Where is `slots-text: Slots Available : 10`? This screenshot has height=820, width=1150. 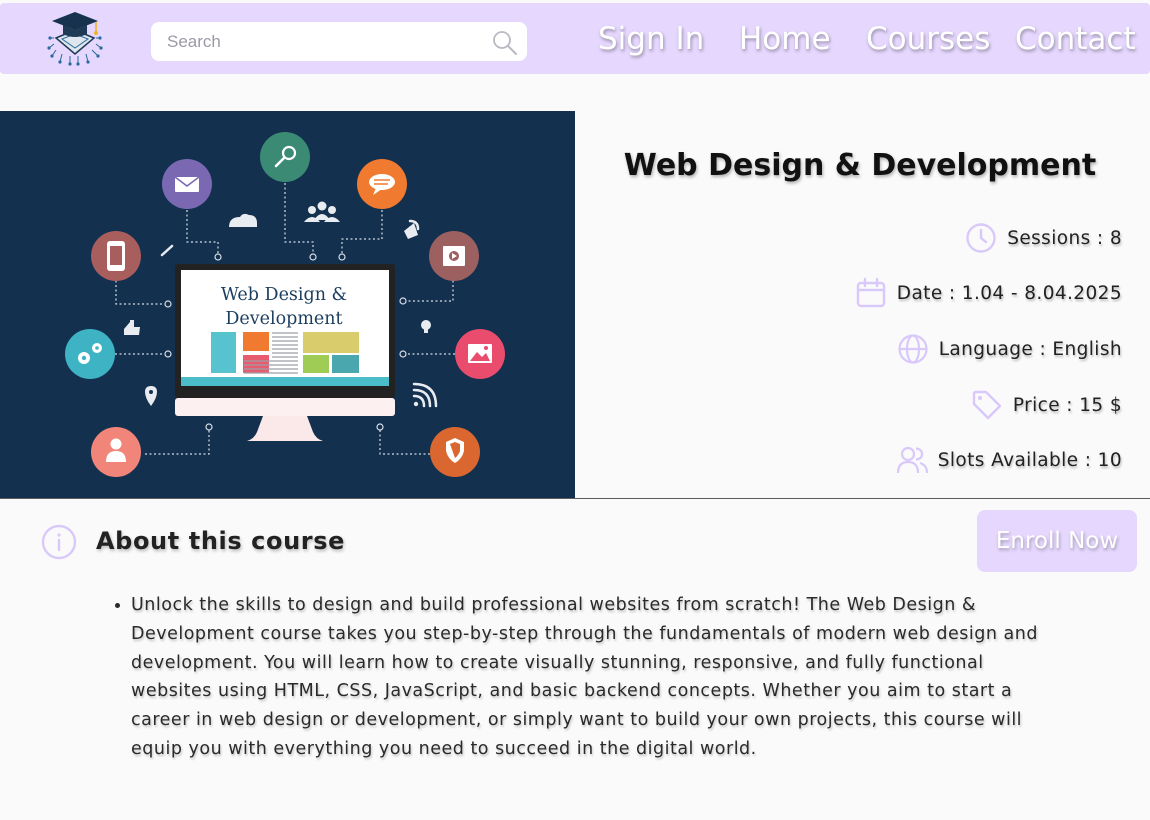
slots-text: Slots Available : 10 is located at coordinates (1029, 460).